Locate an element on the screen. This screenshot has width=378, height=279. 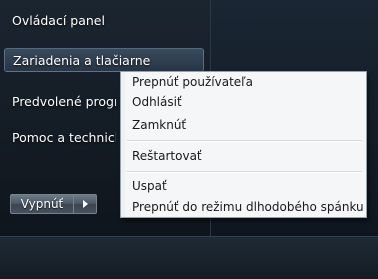
default-programs-label: Predvolené programy is located at coordinates (64, 101).